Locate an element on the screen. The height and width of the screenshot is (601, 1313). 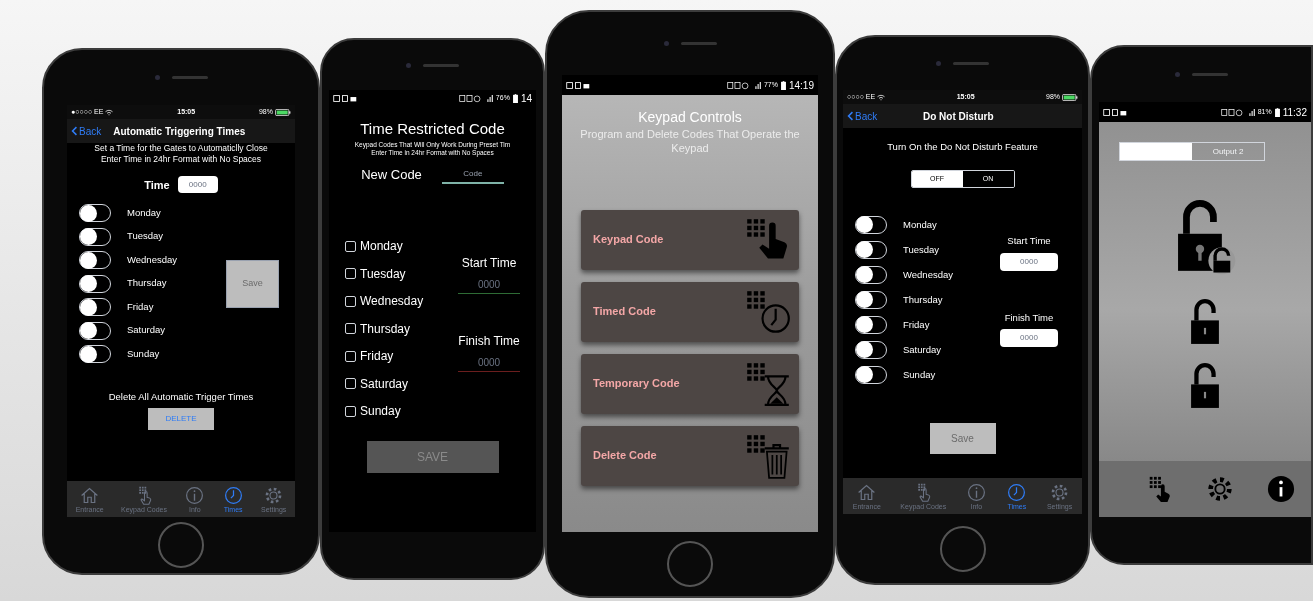
settings-icon is located at coordinates (1220, 489).